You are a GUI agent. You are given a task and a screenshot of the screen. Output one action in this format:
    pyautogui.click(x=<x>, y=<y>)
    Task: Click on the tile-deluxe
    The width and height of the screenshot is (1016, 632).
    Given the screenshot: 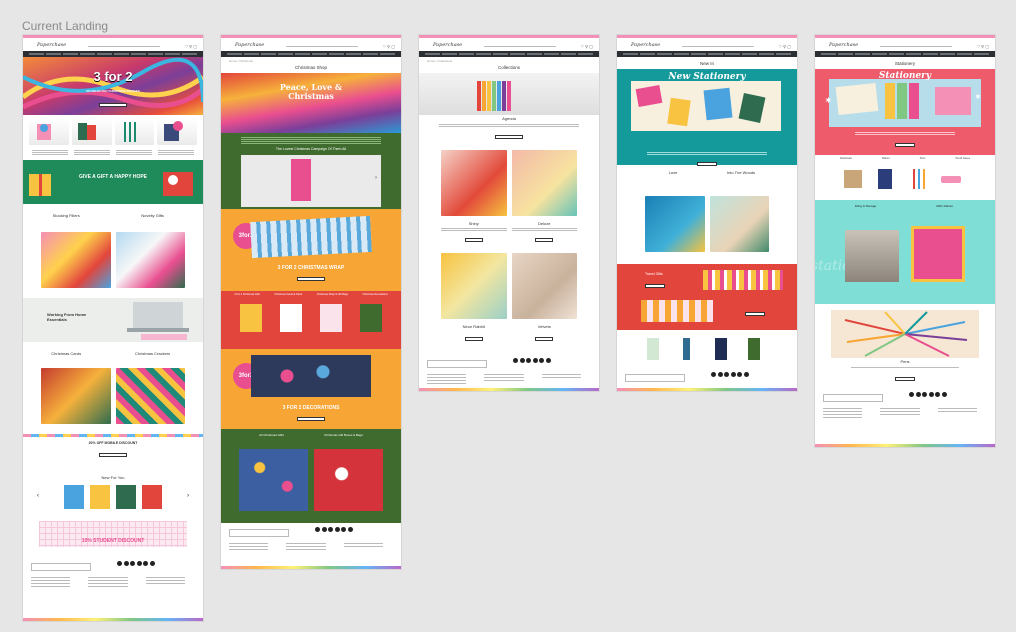 What is the action you would take?
    pyautogui.click(x=544, y=183)
    